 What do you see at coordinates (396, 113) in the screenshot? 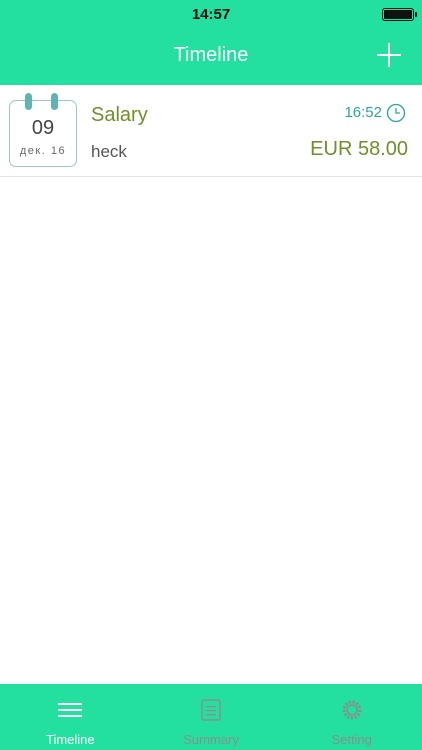
I see `clock-icon` at bounding box center [396, 113].